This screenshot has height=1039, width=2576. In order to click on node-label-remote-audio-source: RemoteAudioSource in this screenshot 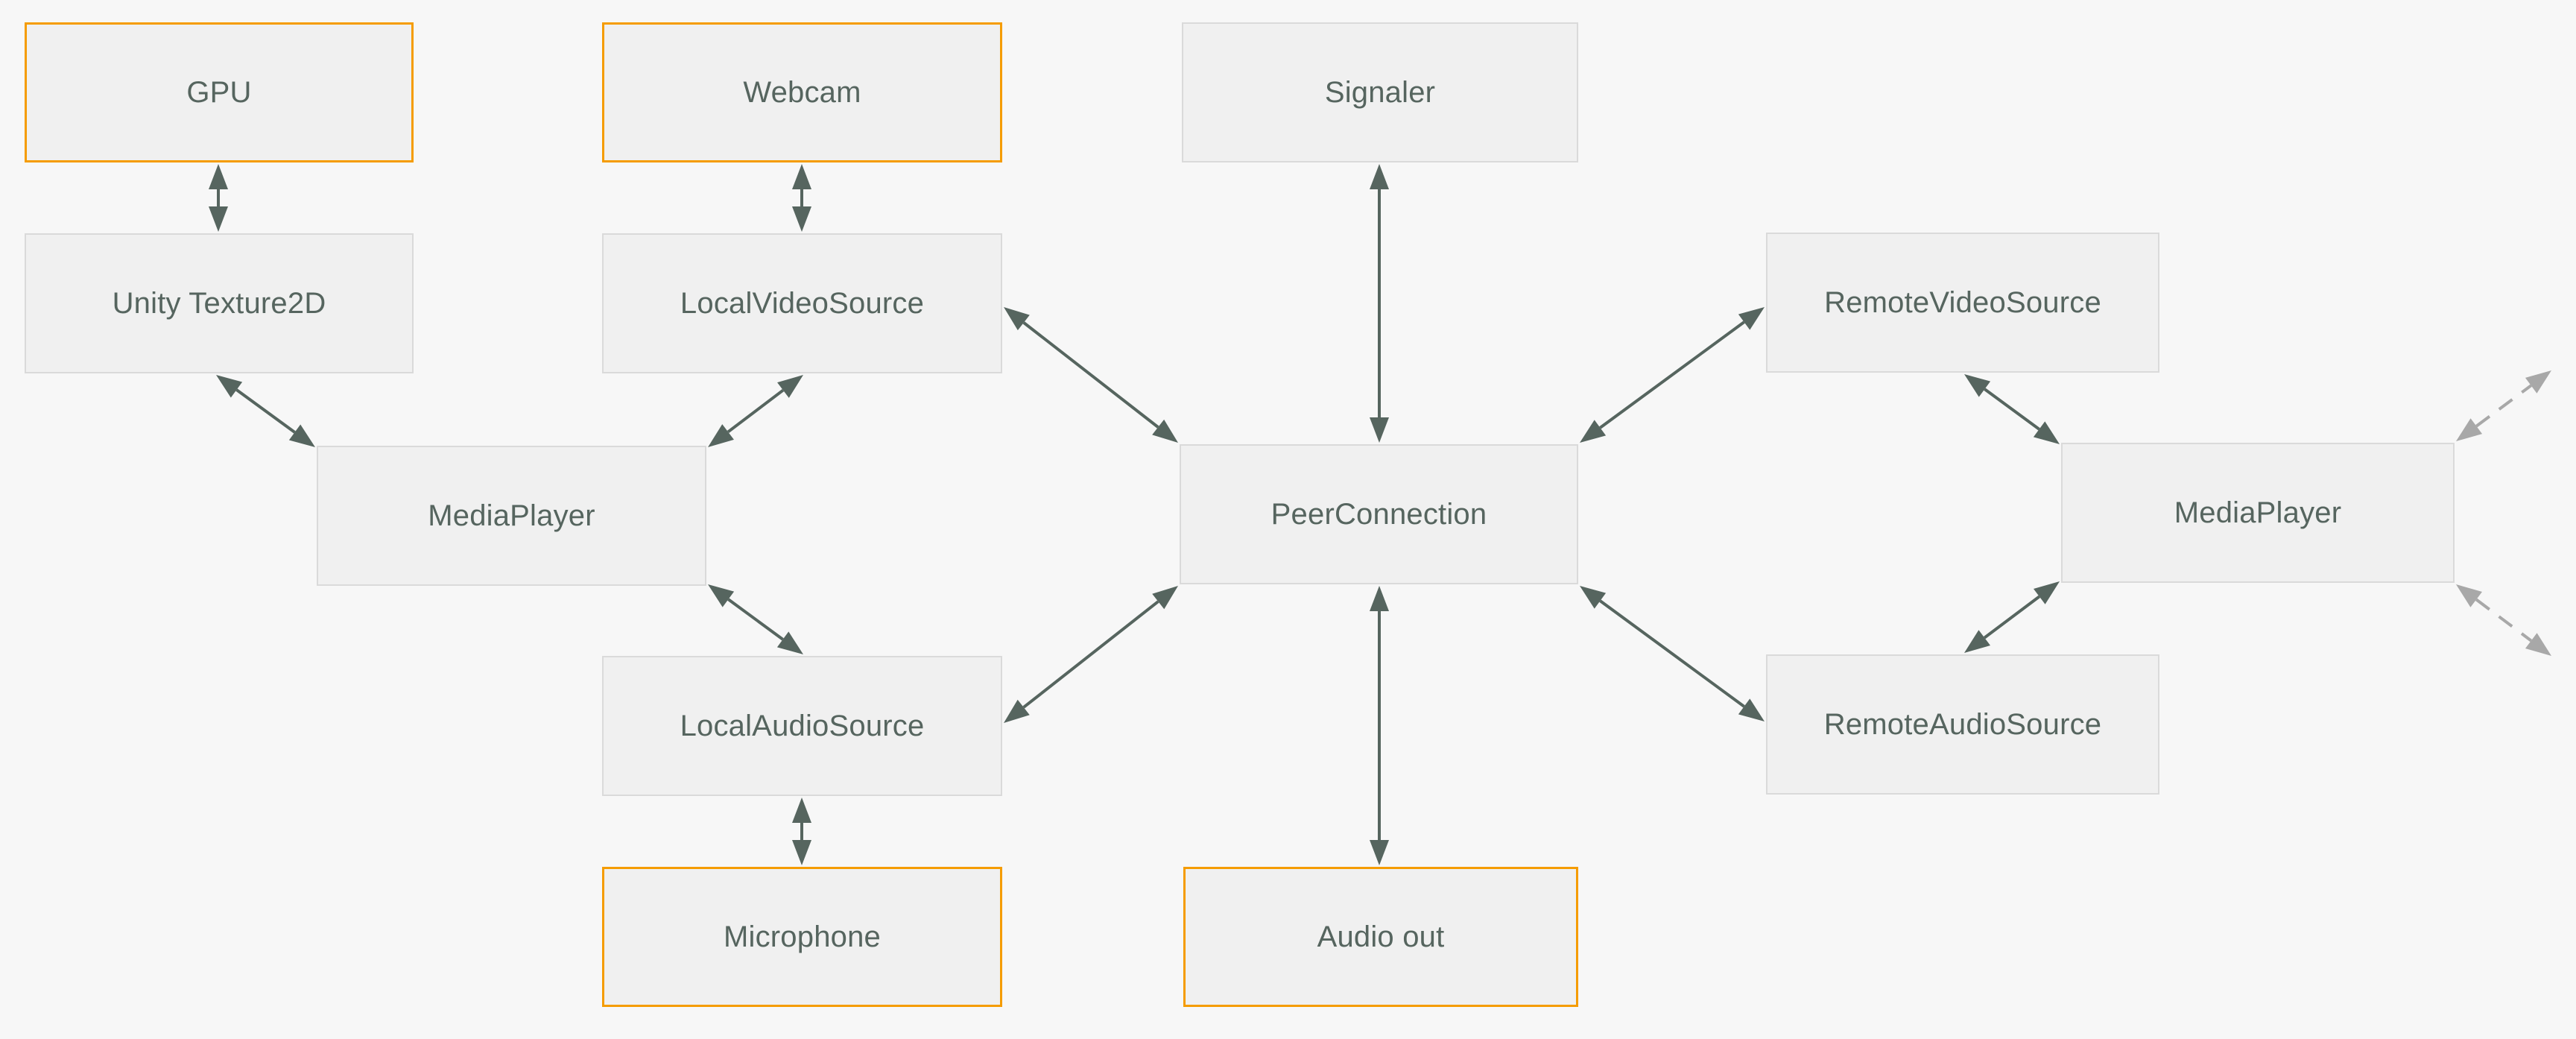, I will do `click(1962, 724)`.